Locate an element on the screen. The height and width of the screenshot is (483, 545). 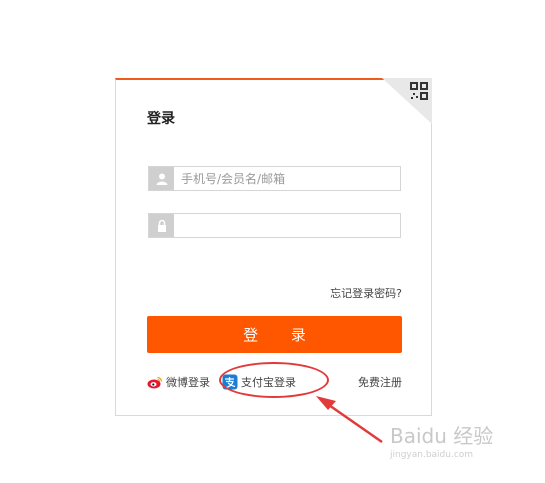
watermark: Baidu 经验 jingyan.baidu.com is located at coordinates (442, 440).